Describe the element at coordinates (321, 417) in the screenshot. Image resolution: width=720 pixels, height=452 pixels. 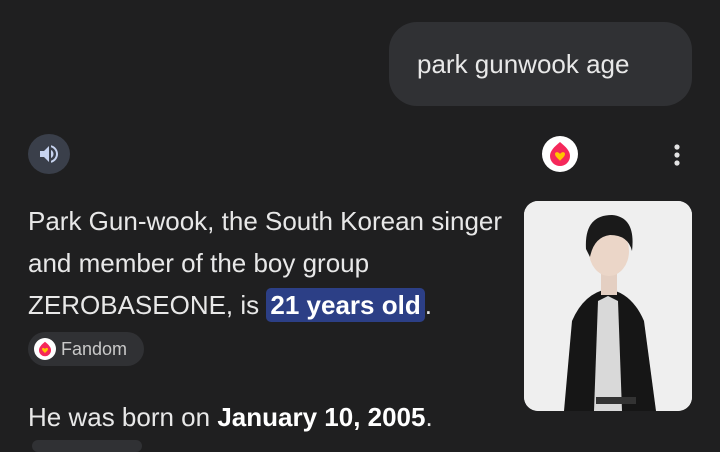
I see `born-date: January 10, 2005` at that location.